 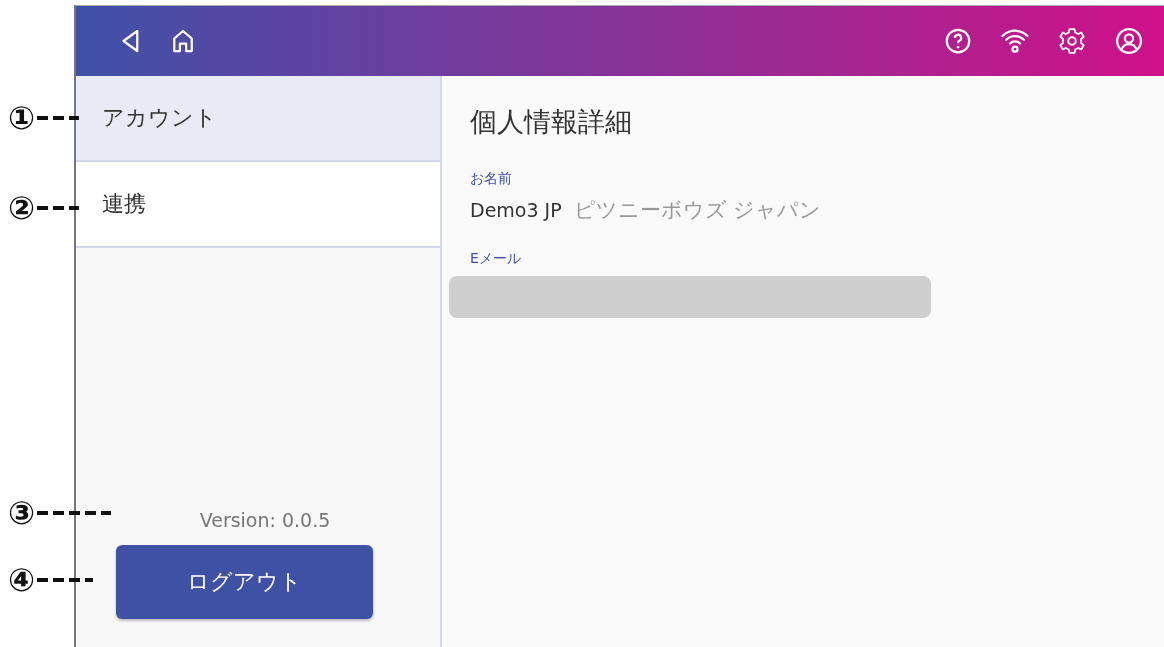 What do you see at coordinates (244, 582) in the screenshot?
I see `logout-button: ログアウト` at bounding box center [244, 582].